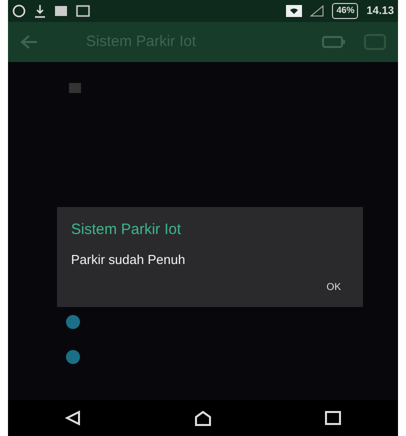  I want to click on clock-text: 14.13, so click(380, 11).